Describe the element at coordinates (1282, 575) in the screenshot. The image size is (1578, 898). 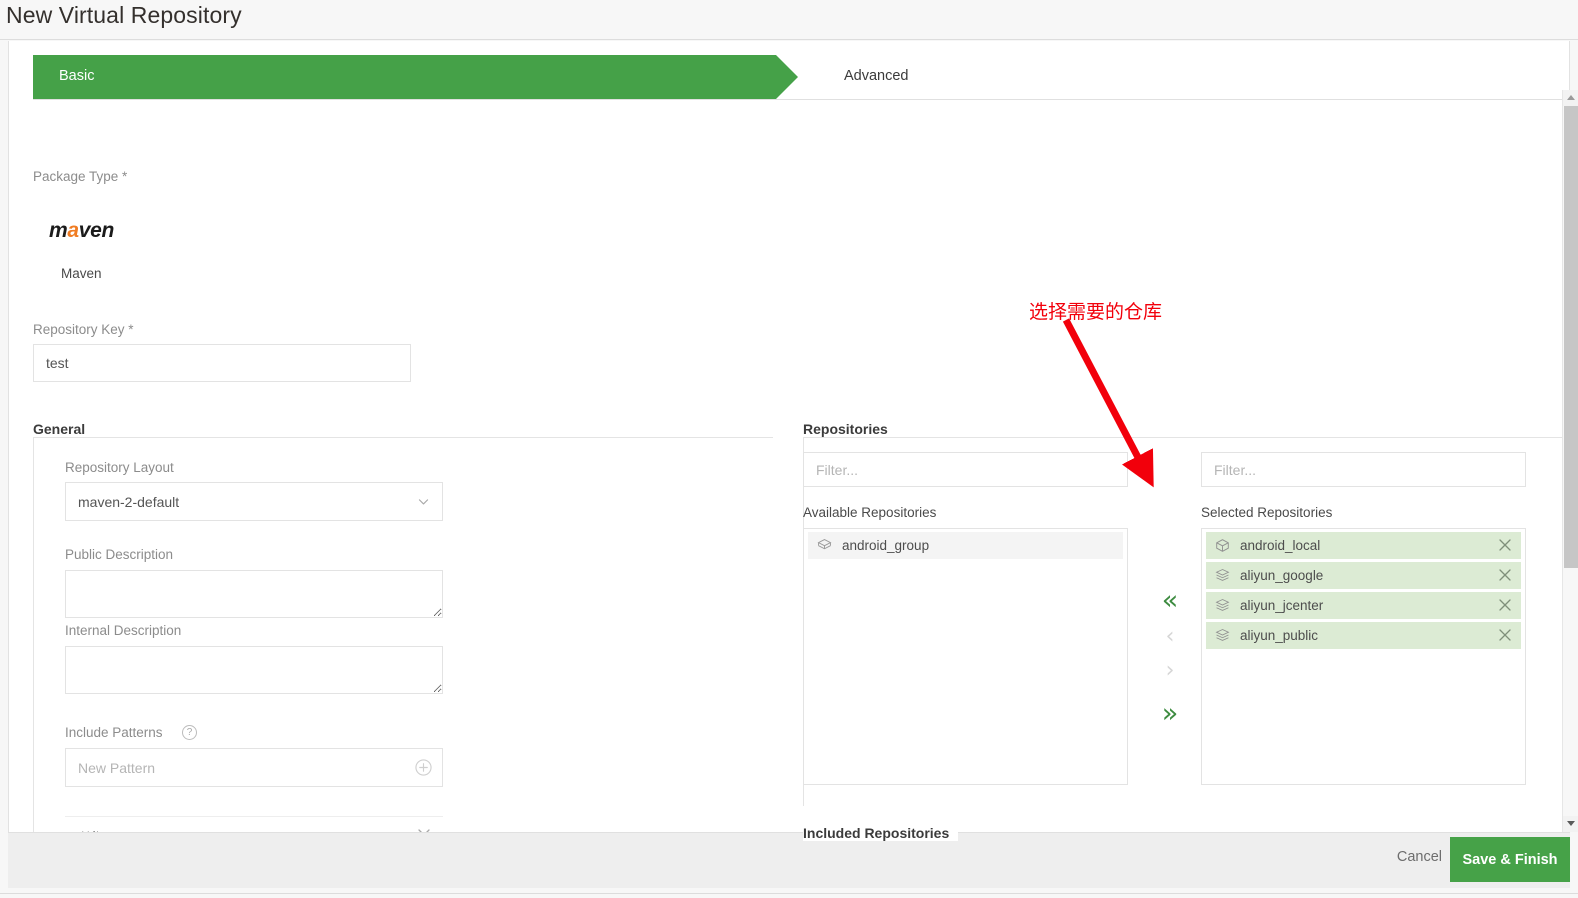
I see `list-item-label: aliyun_google` at that location.